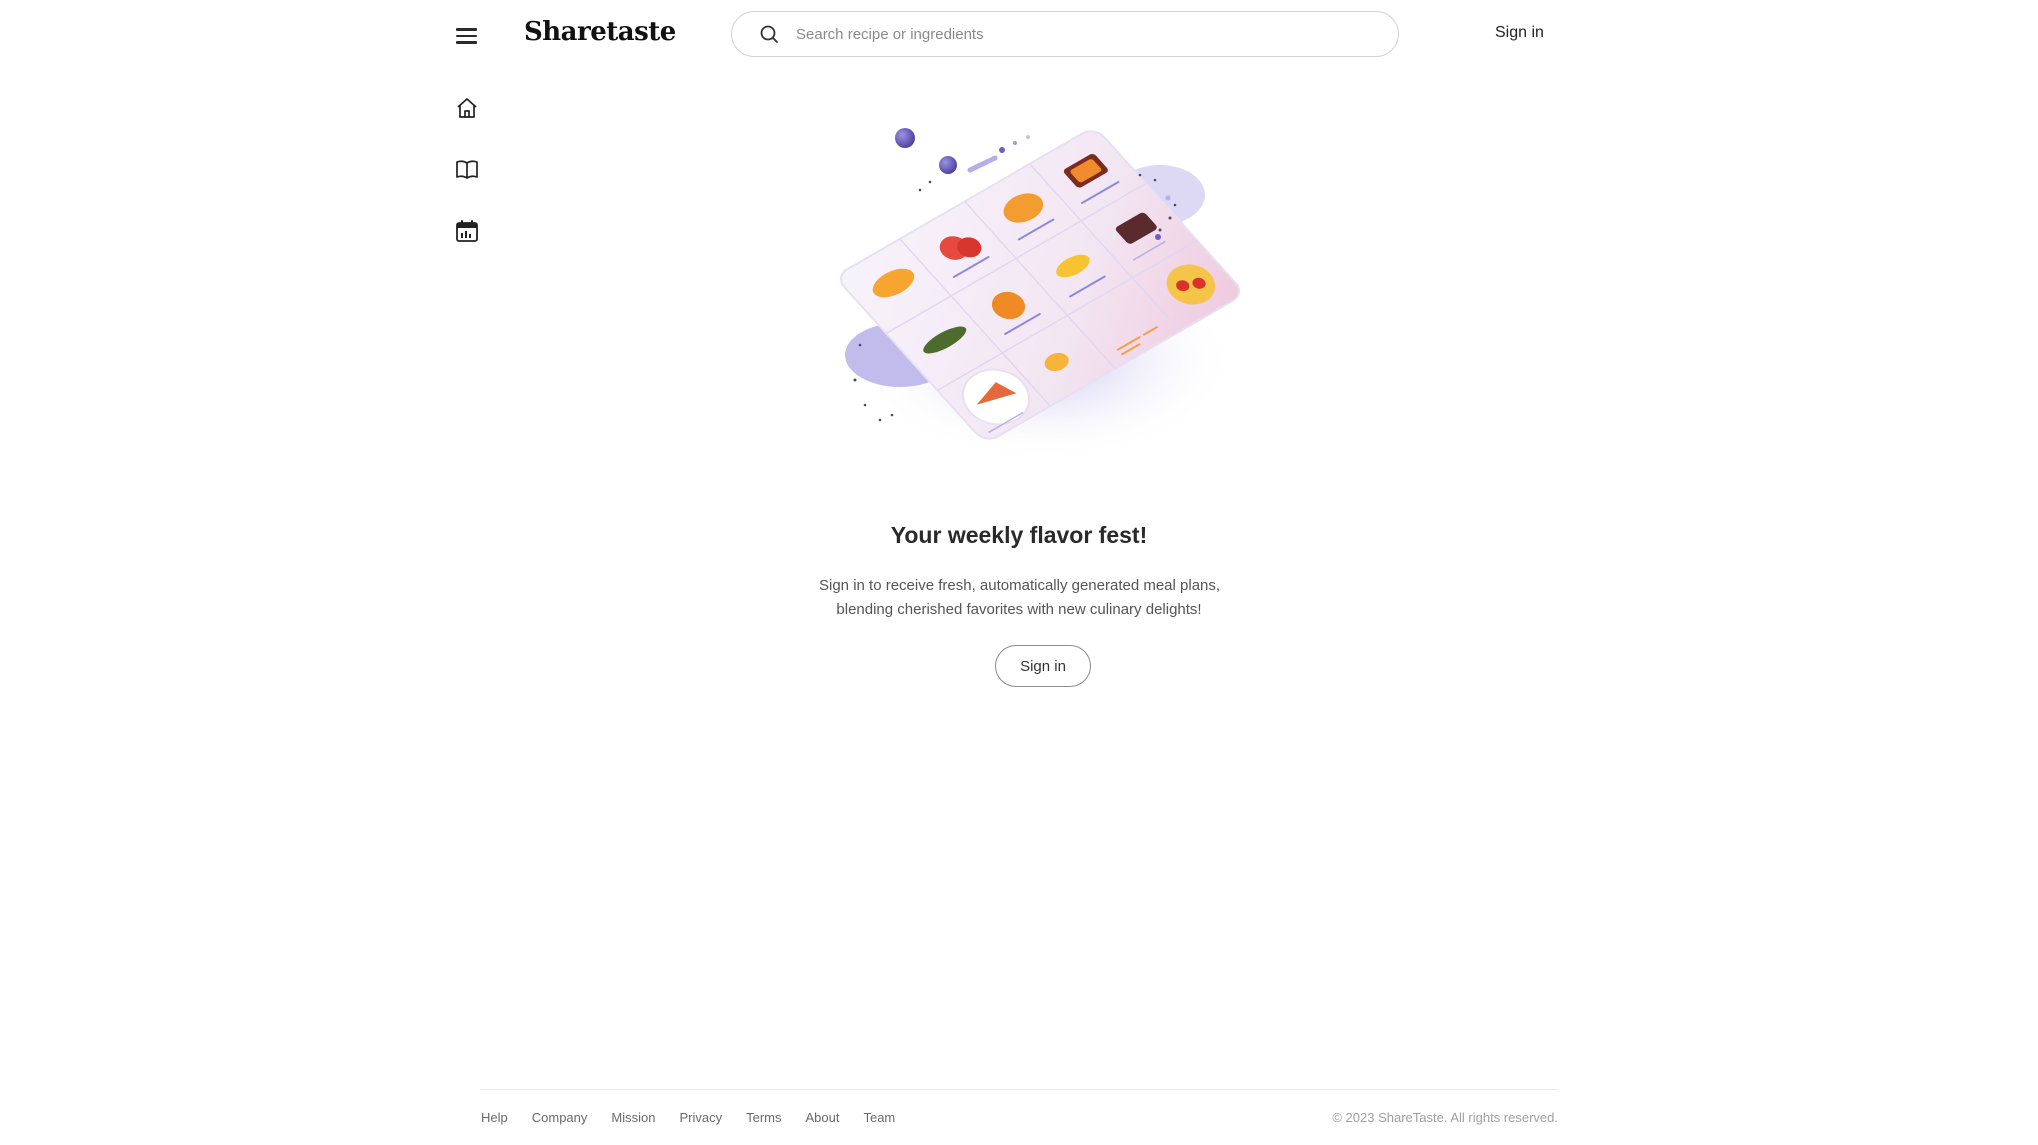 This screenshot has height=1145, width=2038. I want to click on search-icon, so click(769, 34).